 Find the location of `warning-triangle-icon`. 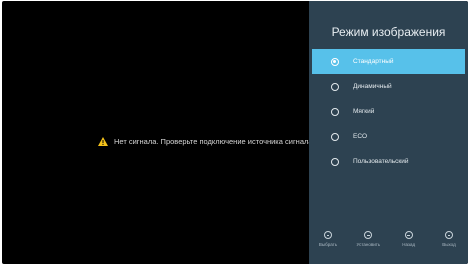

warning-triangle-icon is located at coordinates (103, 141).